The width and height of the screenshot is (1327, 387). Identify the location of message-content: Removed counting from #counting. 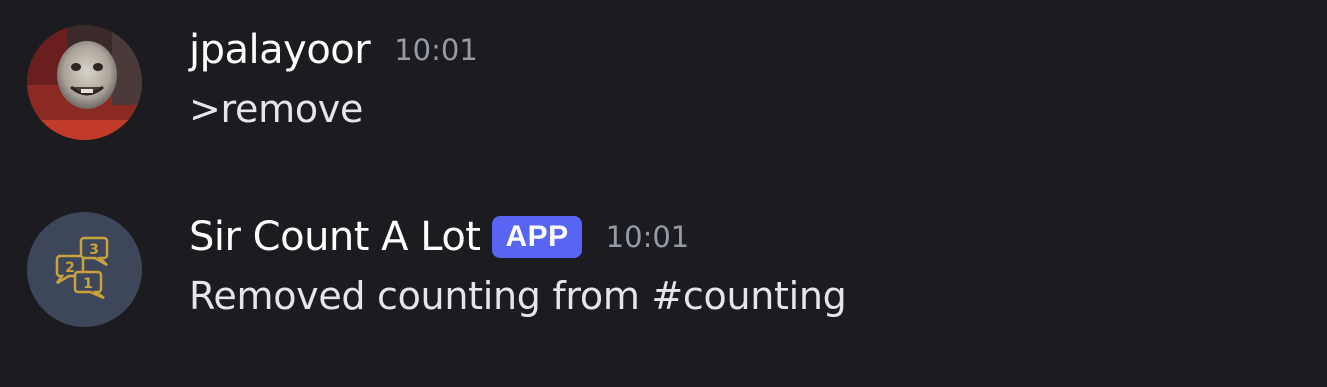
(518, 296).